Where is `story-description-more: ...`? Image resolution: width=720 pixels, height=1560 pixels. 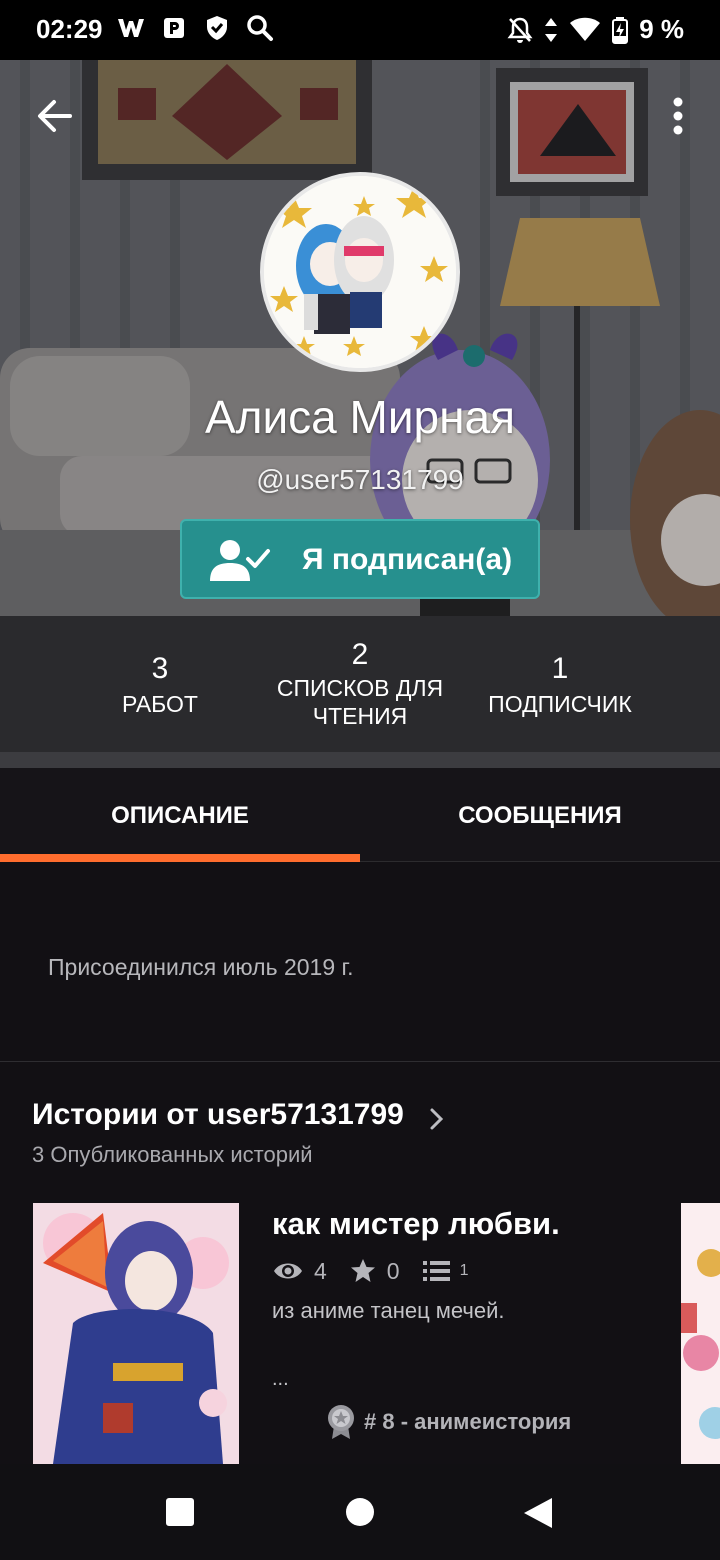 story-description-more: ... is located at coordinates (280, 1379).